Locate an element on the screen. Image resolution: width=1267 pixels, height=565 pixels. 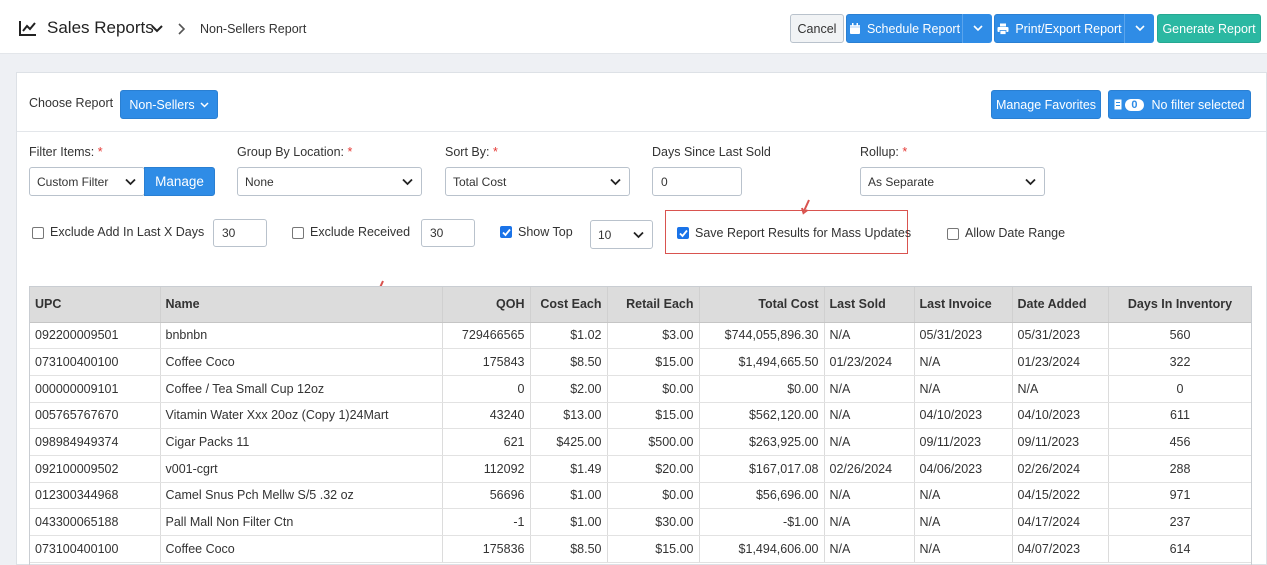
filter-items-select: Custom Filter is located at coordinates (87, 181).